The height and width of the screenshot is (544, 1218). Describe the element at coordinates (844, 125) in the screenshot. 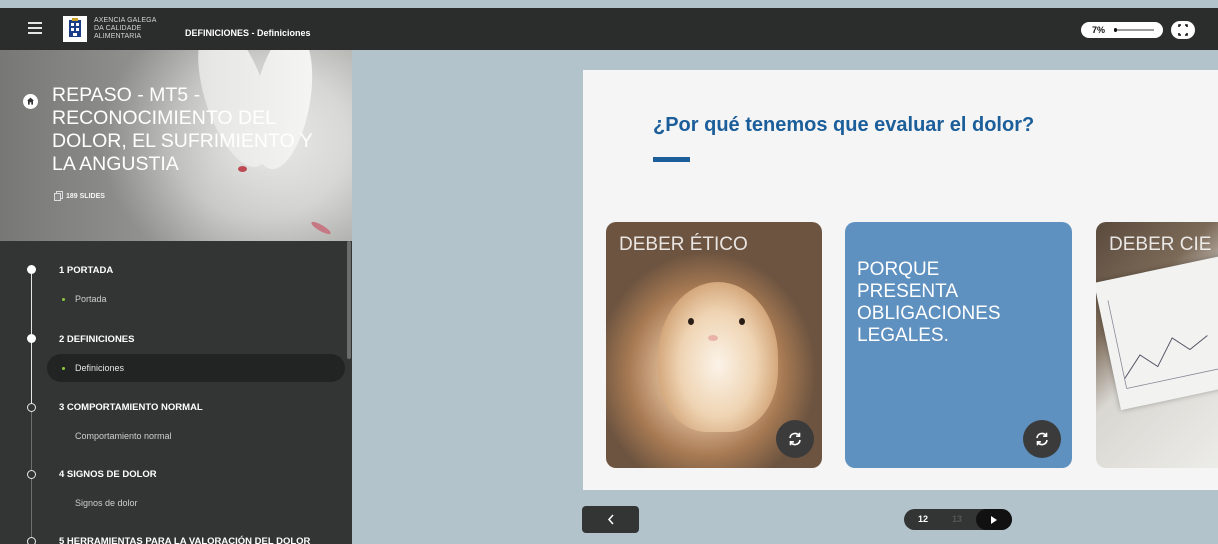

I see `slide-title: ¿Por qué tenemos que evaluar el dolor?` at that location.